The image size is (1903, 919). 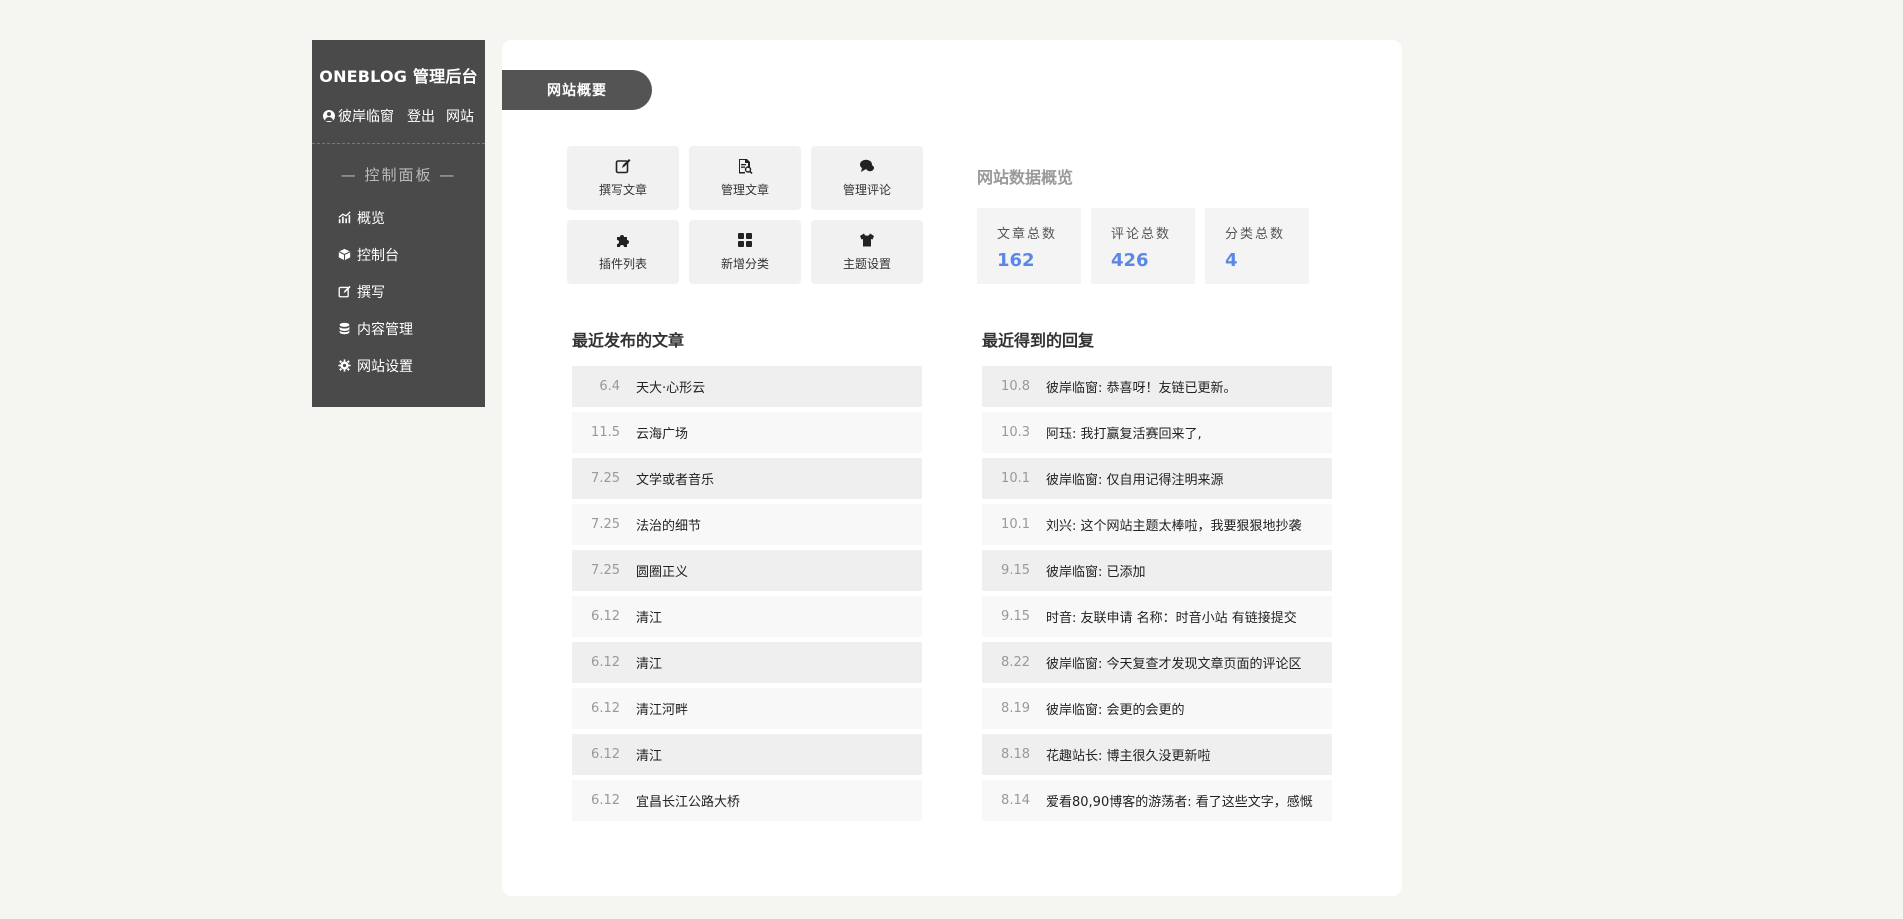 What do you see at coordinates (1181, 662) in the screenshot?
I see `reply-text-link: 彼岸临窗: 今天复查才发现文章页面的评论区` at bounding box center [1181, 662].